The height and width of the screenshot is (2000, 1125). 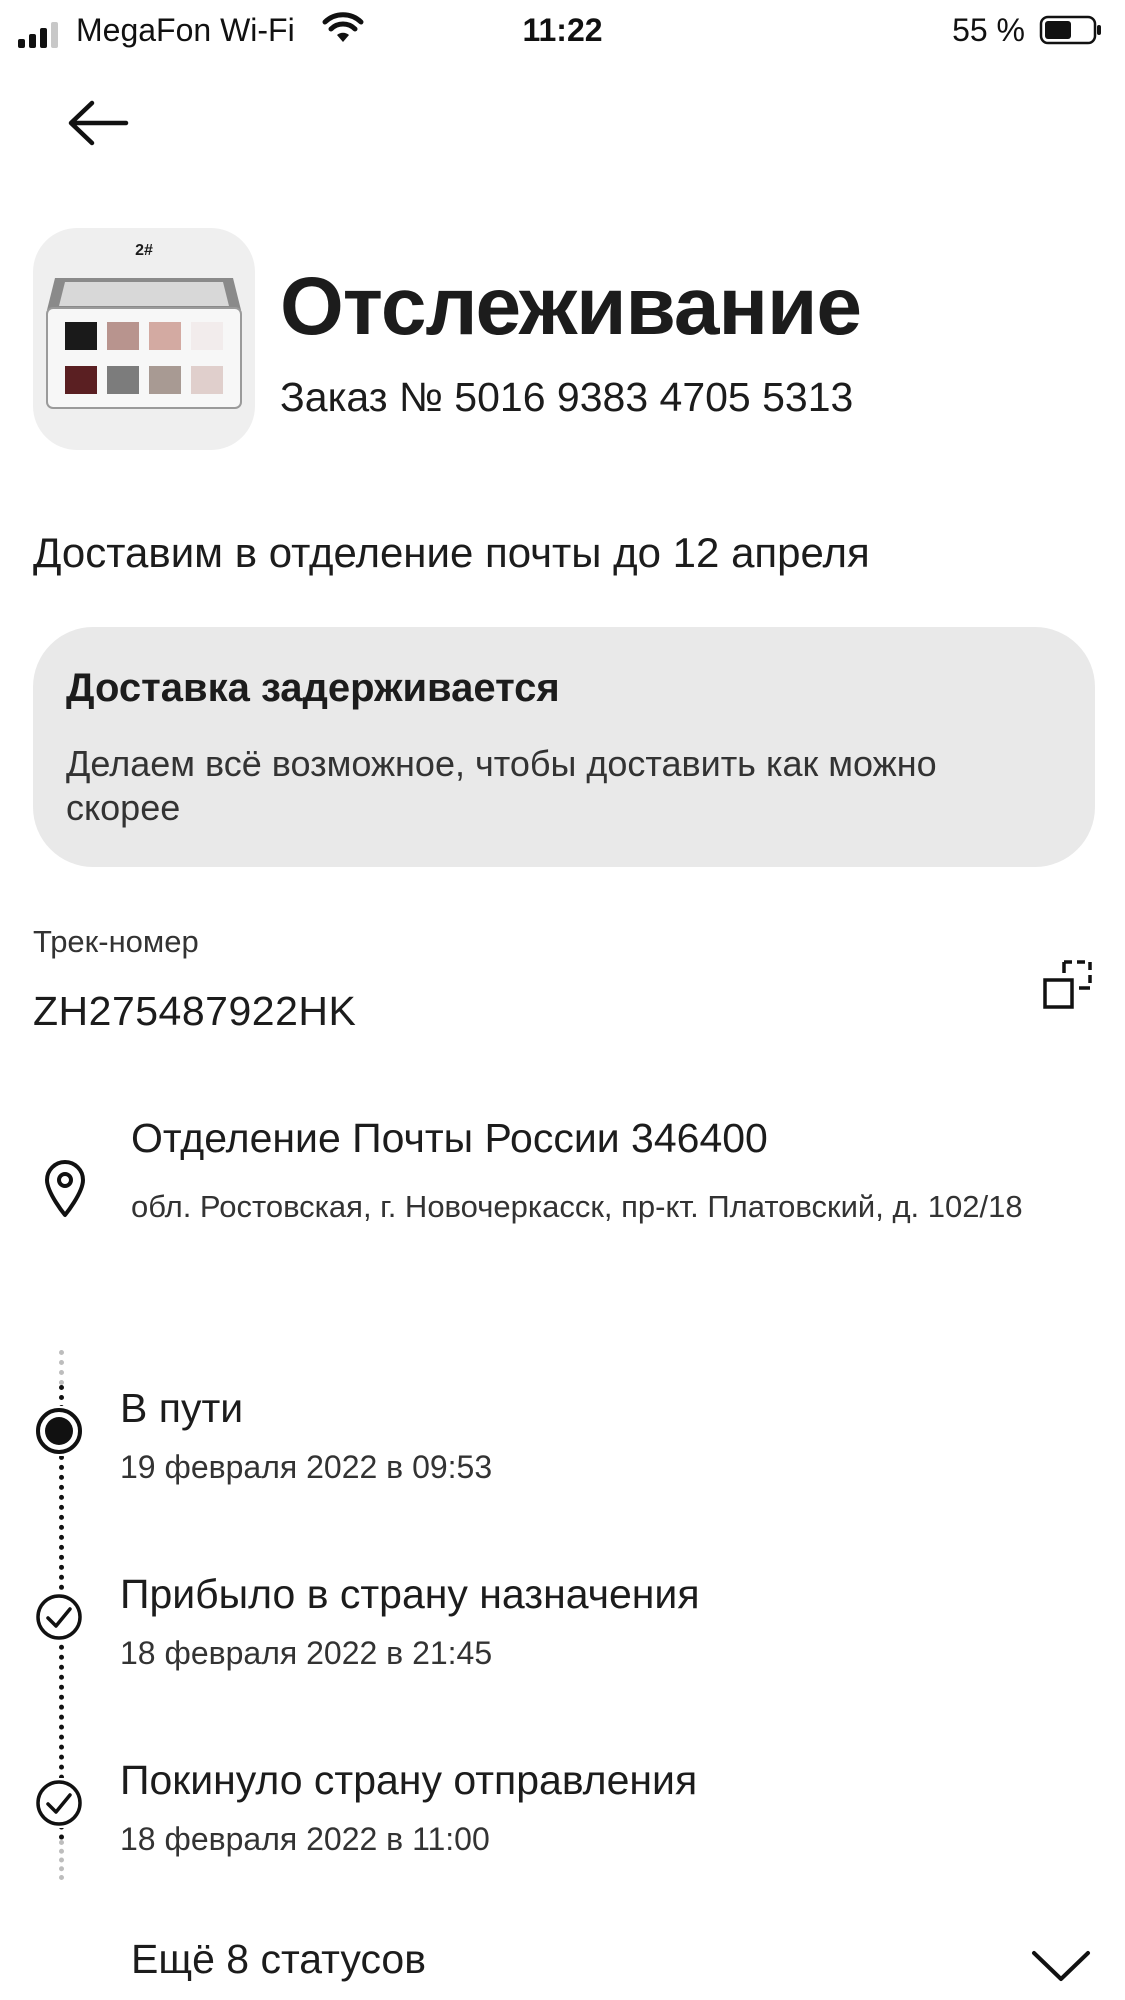 I want to click on tracking-number: ZH275487922HK, so click(x=194, y=1011).